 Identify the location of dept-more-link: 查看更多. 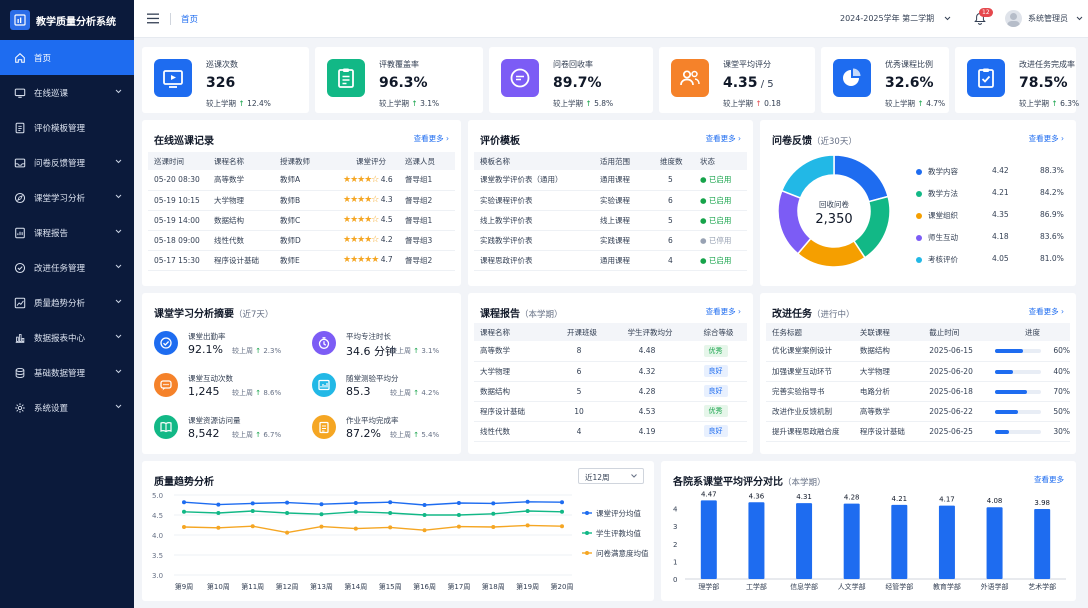
(1049, 479).